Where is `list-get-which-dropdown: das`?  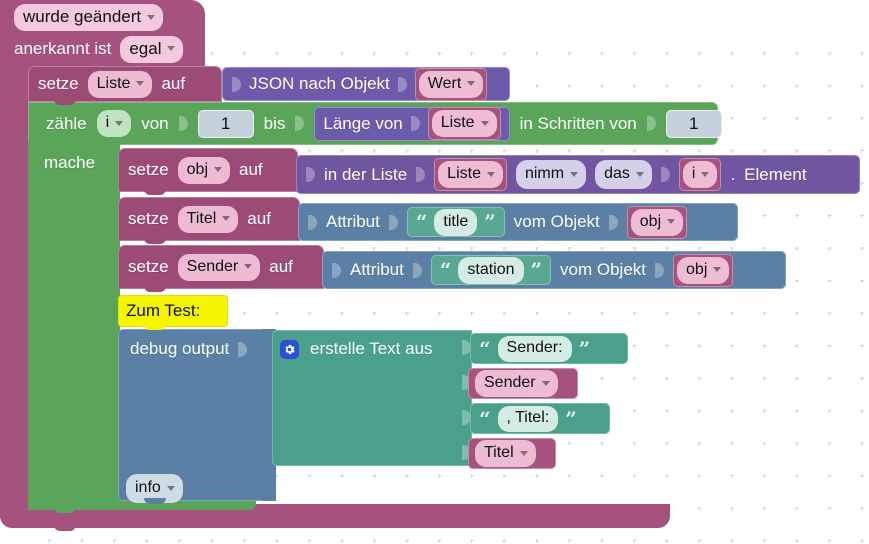
list-get-which-dropdown: das is located at coordinates (623, 174).